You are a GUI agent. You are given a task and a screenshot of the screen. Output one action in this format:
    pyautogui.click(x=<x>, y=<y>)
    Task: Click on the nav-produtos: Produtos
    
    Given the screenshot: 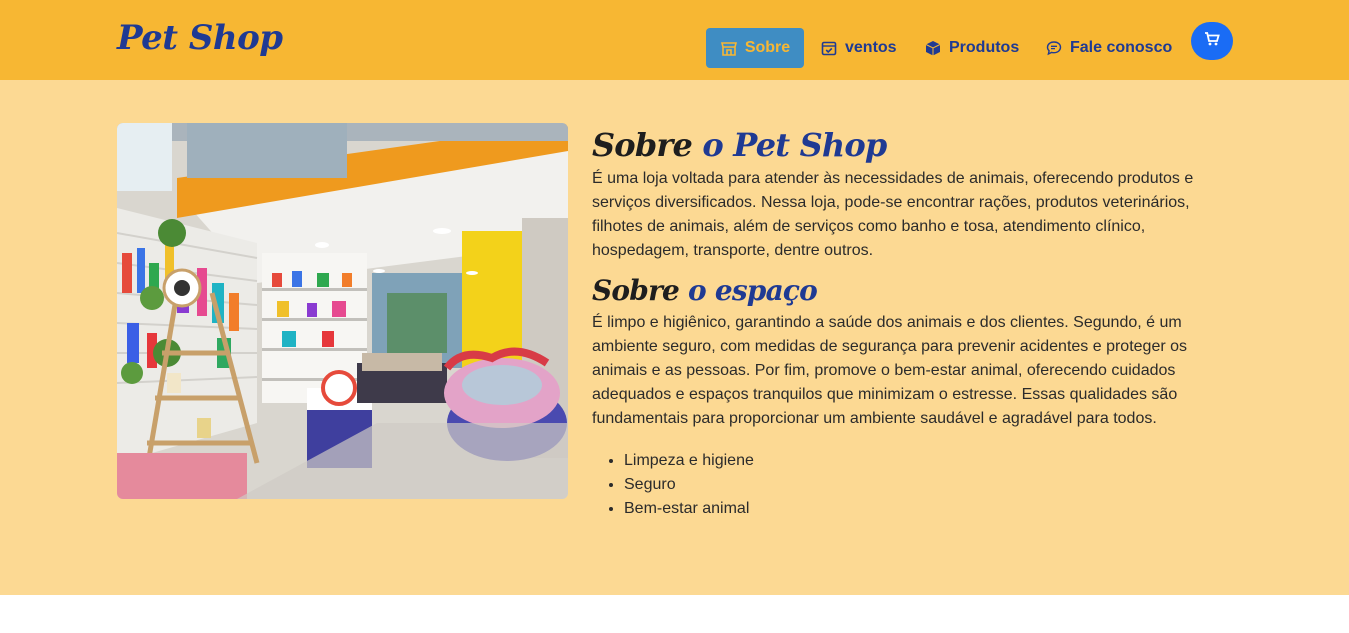 What is the action you would take?
    pyautogui.click(x=971, y=48)
    